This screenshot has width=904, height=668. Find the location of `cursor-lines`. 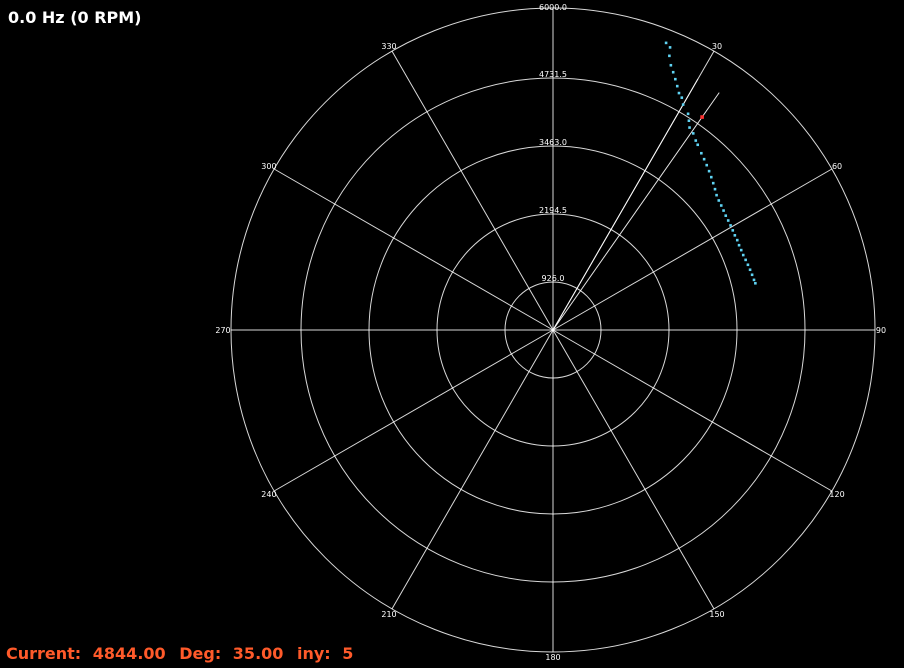

cursor-lines is located at coordinates (636, 204).